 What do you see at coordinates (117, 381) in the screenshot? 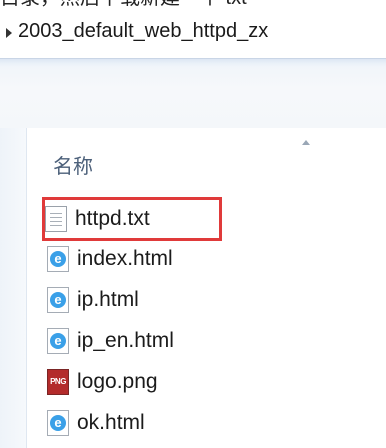
I see `file-name: logo.png` at bounding box center [117, 381].